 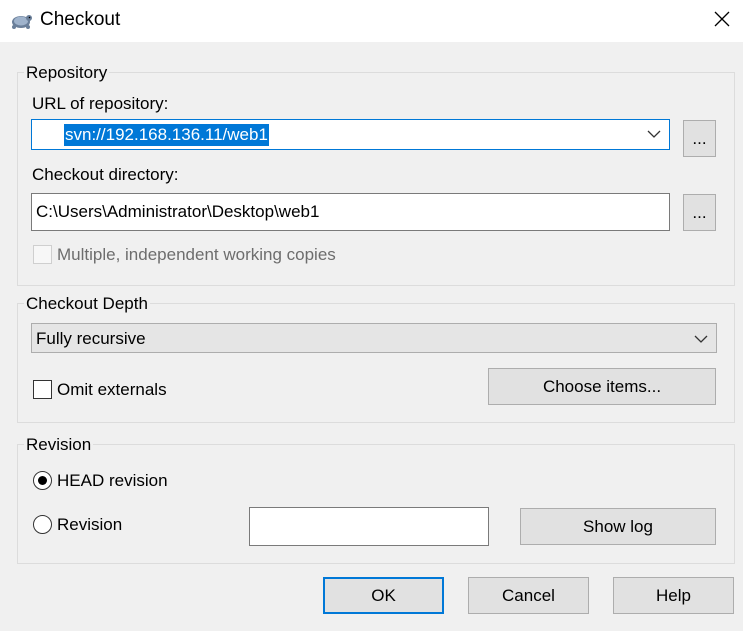 What do you see at coordinates (90, 524) in the screenshot?
I see `revision-label: Revision` at bounding box center [90, 524].